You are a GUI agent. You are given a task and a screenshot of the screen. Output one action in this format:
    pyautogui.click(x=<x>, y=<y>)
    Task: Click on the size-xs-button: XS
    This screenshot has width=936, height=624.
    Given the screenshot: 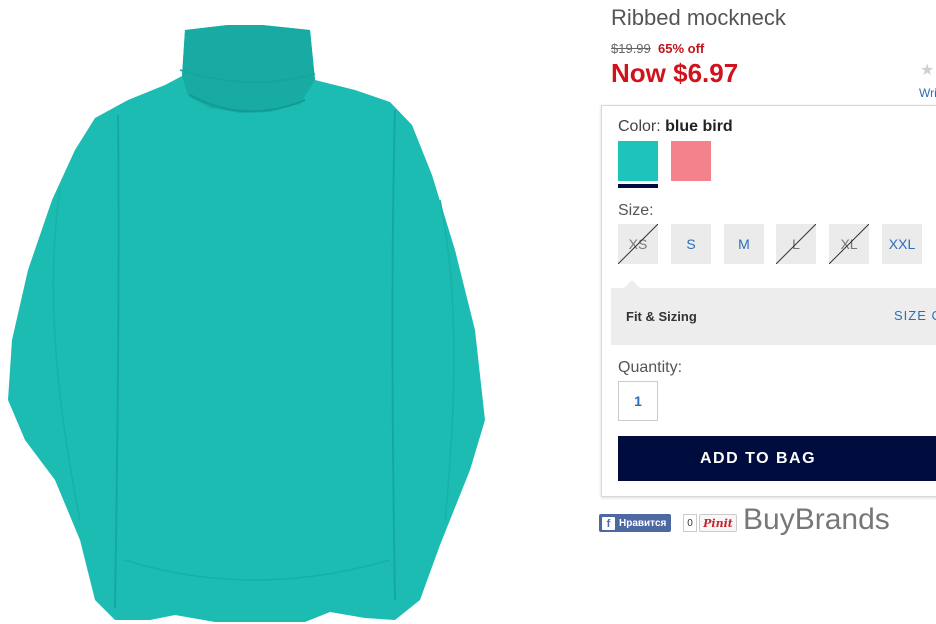 What is the action you would take?
    pyautogui.click(x=638, y=244)
    